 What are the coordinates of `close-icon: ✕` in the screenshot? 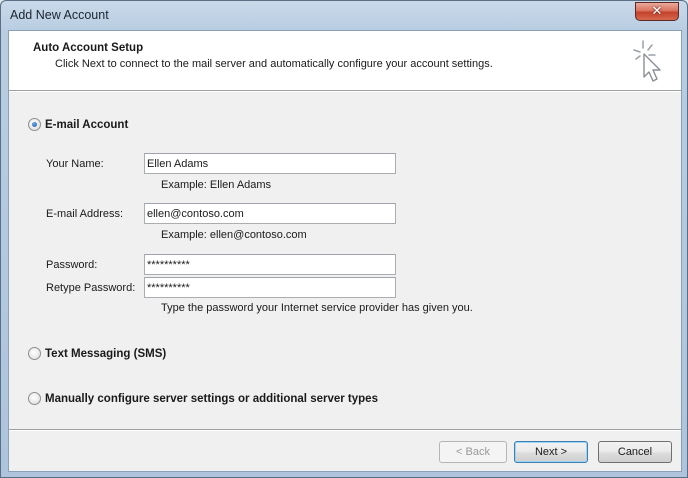 It's located at (657, 11).